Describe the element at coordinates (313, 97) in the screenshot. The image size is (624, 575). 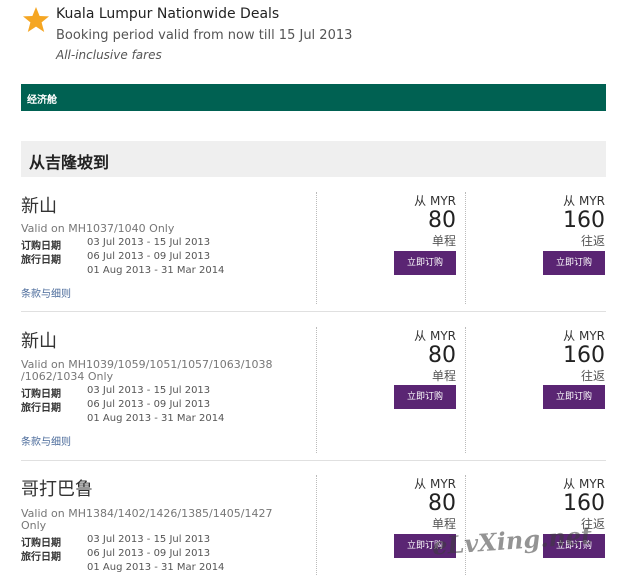
I see `cabin-class-bar: 经济舱` at that location.